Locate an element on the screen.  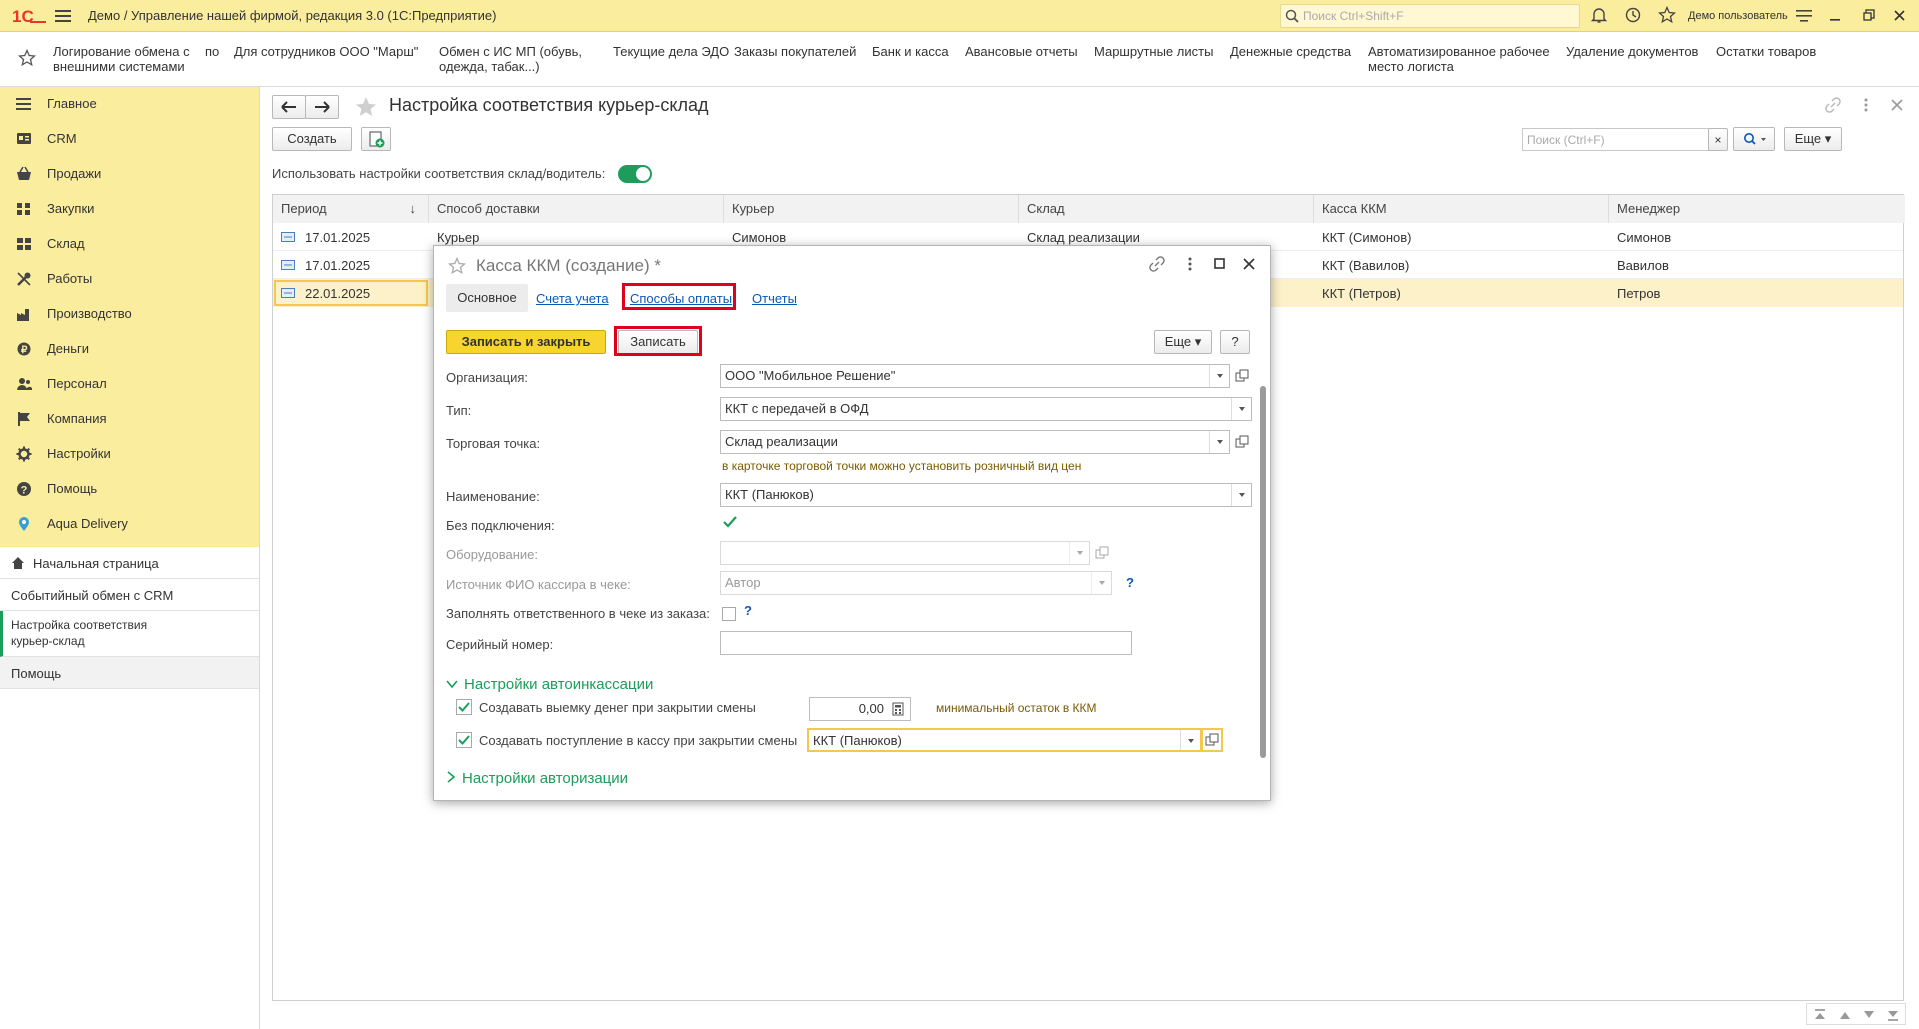
minimize-icon is located at coordinates (1836, 16).